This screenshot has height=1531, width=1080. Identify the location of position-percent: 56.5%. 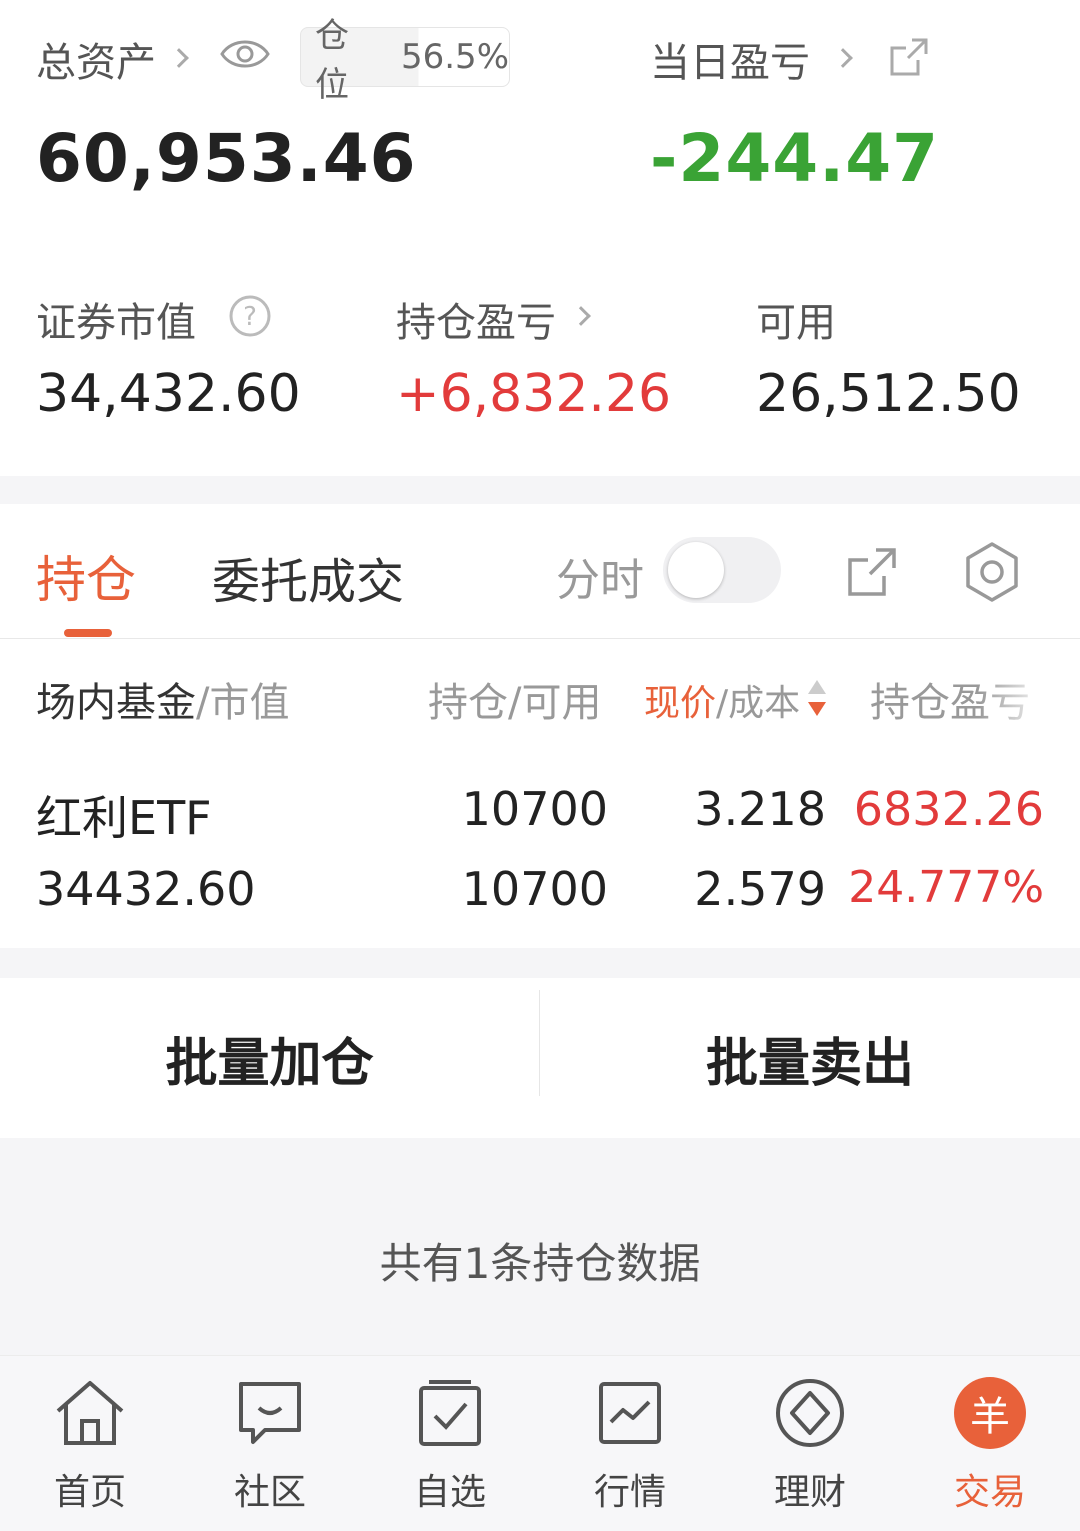
(454, 57).